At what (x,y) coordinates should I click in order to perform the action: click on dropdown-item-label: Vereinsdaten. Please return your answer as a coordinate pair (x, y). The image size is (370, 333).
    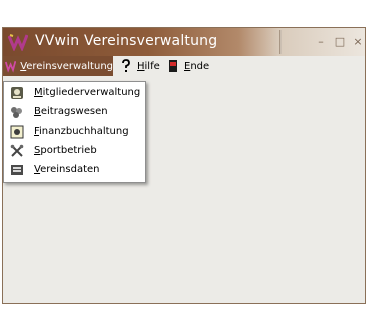
    Looking at the image, I should click on (67, 169).